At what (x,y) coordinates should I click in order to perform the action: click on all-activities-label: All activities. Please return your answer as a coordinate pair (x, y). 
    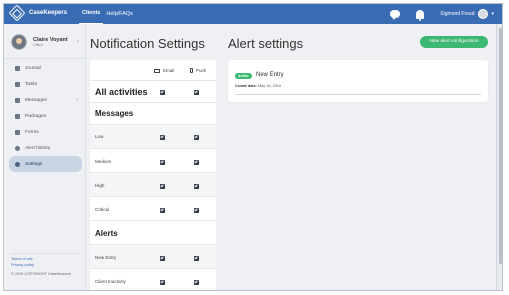
    Looking at the image, I should click on (121, 92).